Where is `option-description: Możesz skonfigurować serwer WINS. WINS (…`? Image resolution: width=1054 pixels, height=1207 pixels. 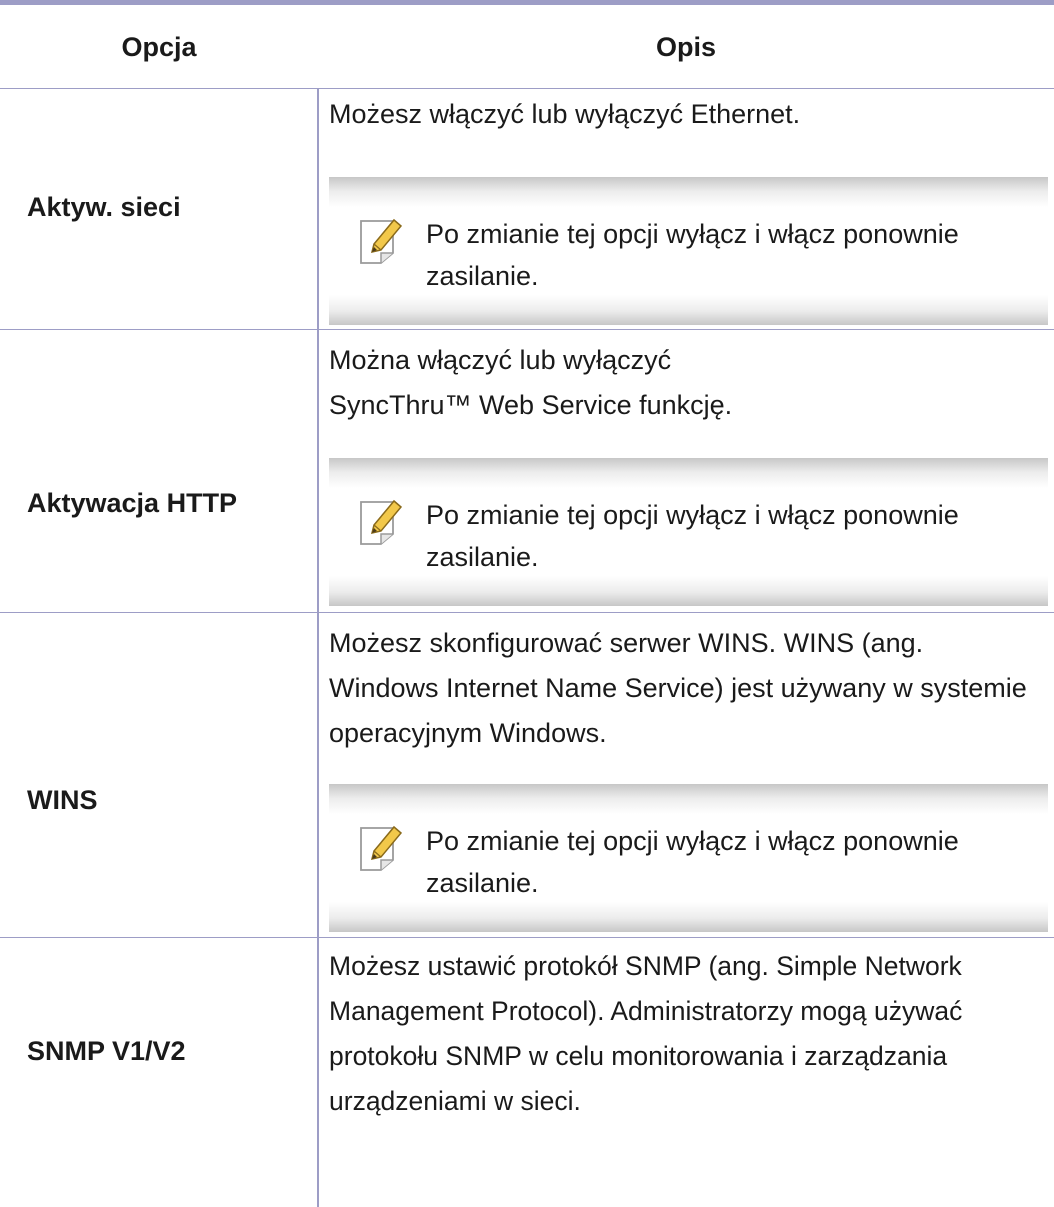
option-description: Możesz skonfigurować serwer WINS. WINS (… is located at coordinates (678, 688).